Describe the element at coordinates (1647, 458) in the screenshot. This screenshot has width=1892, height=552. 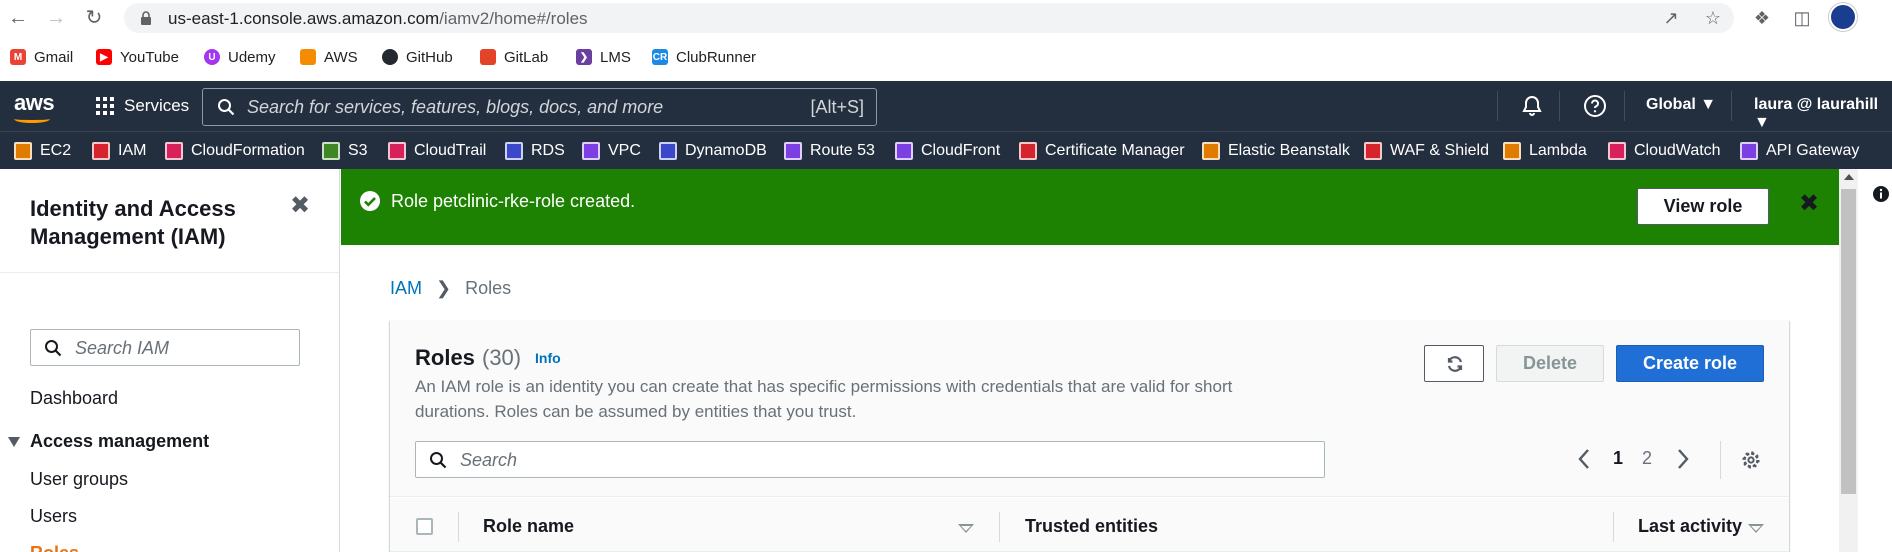
I see `page-2-button: 2` at that location.